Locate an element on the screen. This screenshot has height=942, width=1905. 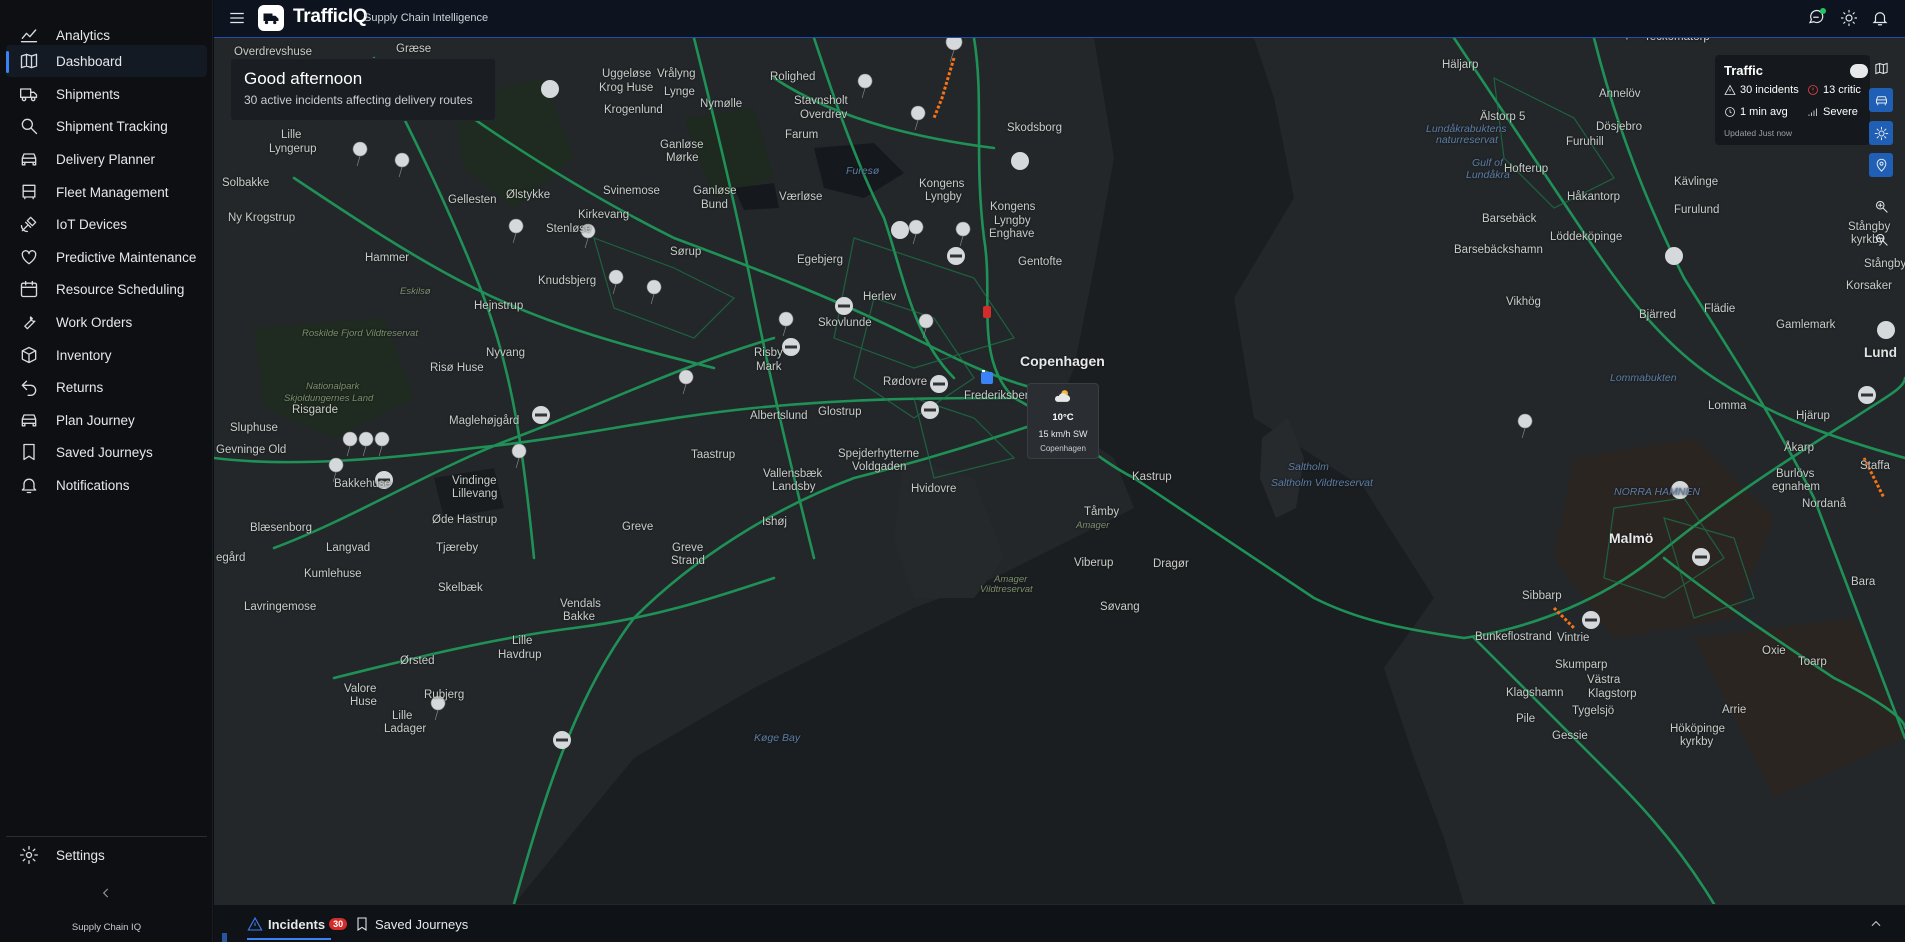
map-place-label: Lommabukten is located at coordinates (1643, 378).